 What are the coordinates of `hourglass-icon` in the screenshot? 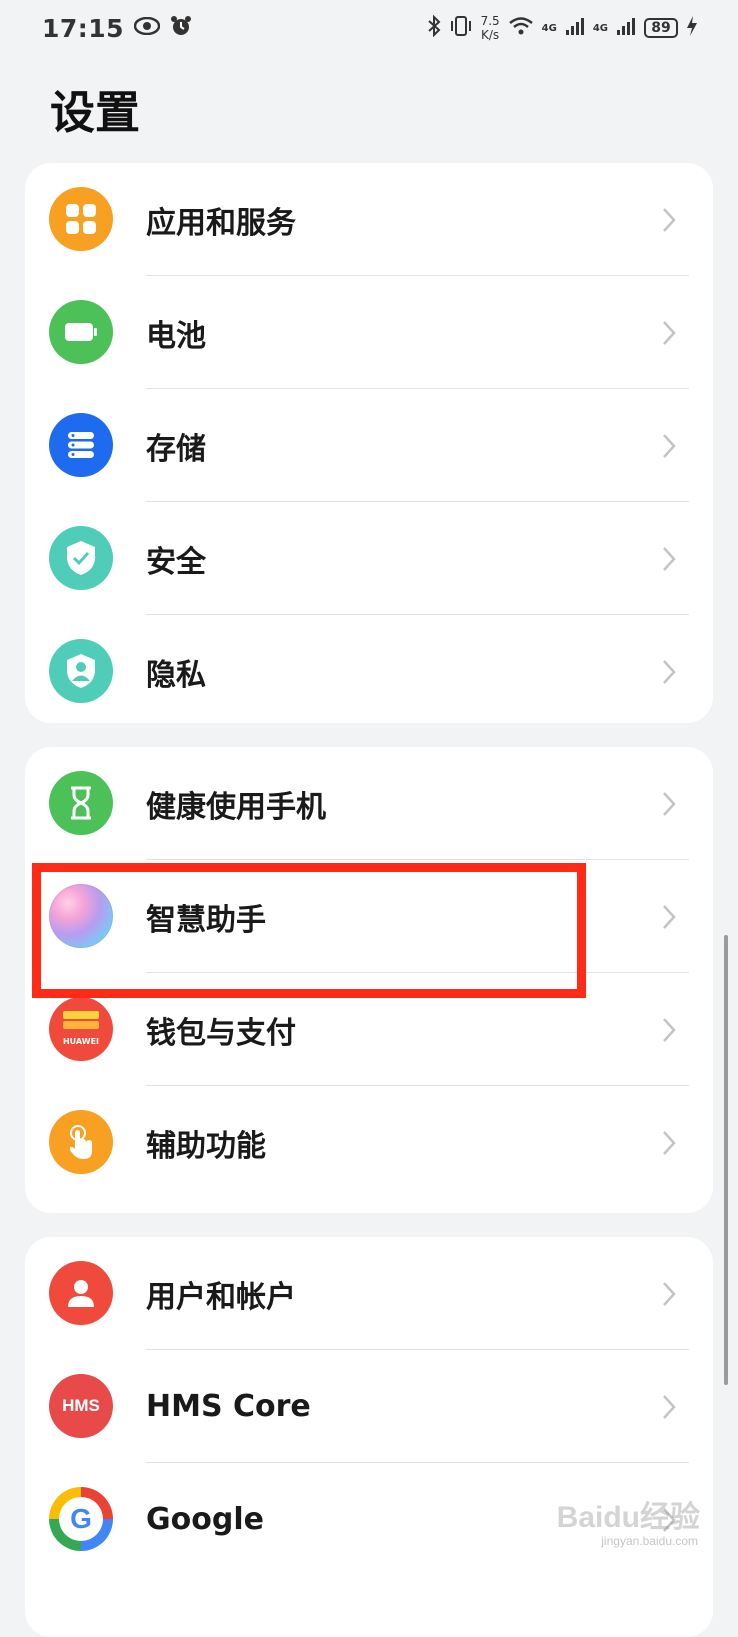 It's located at (81, 803).